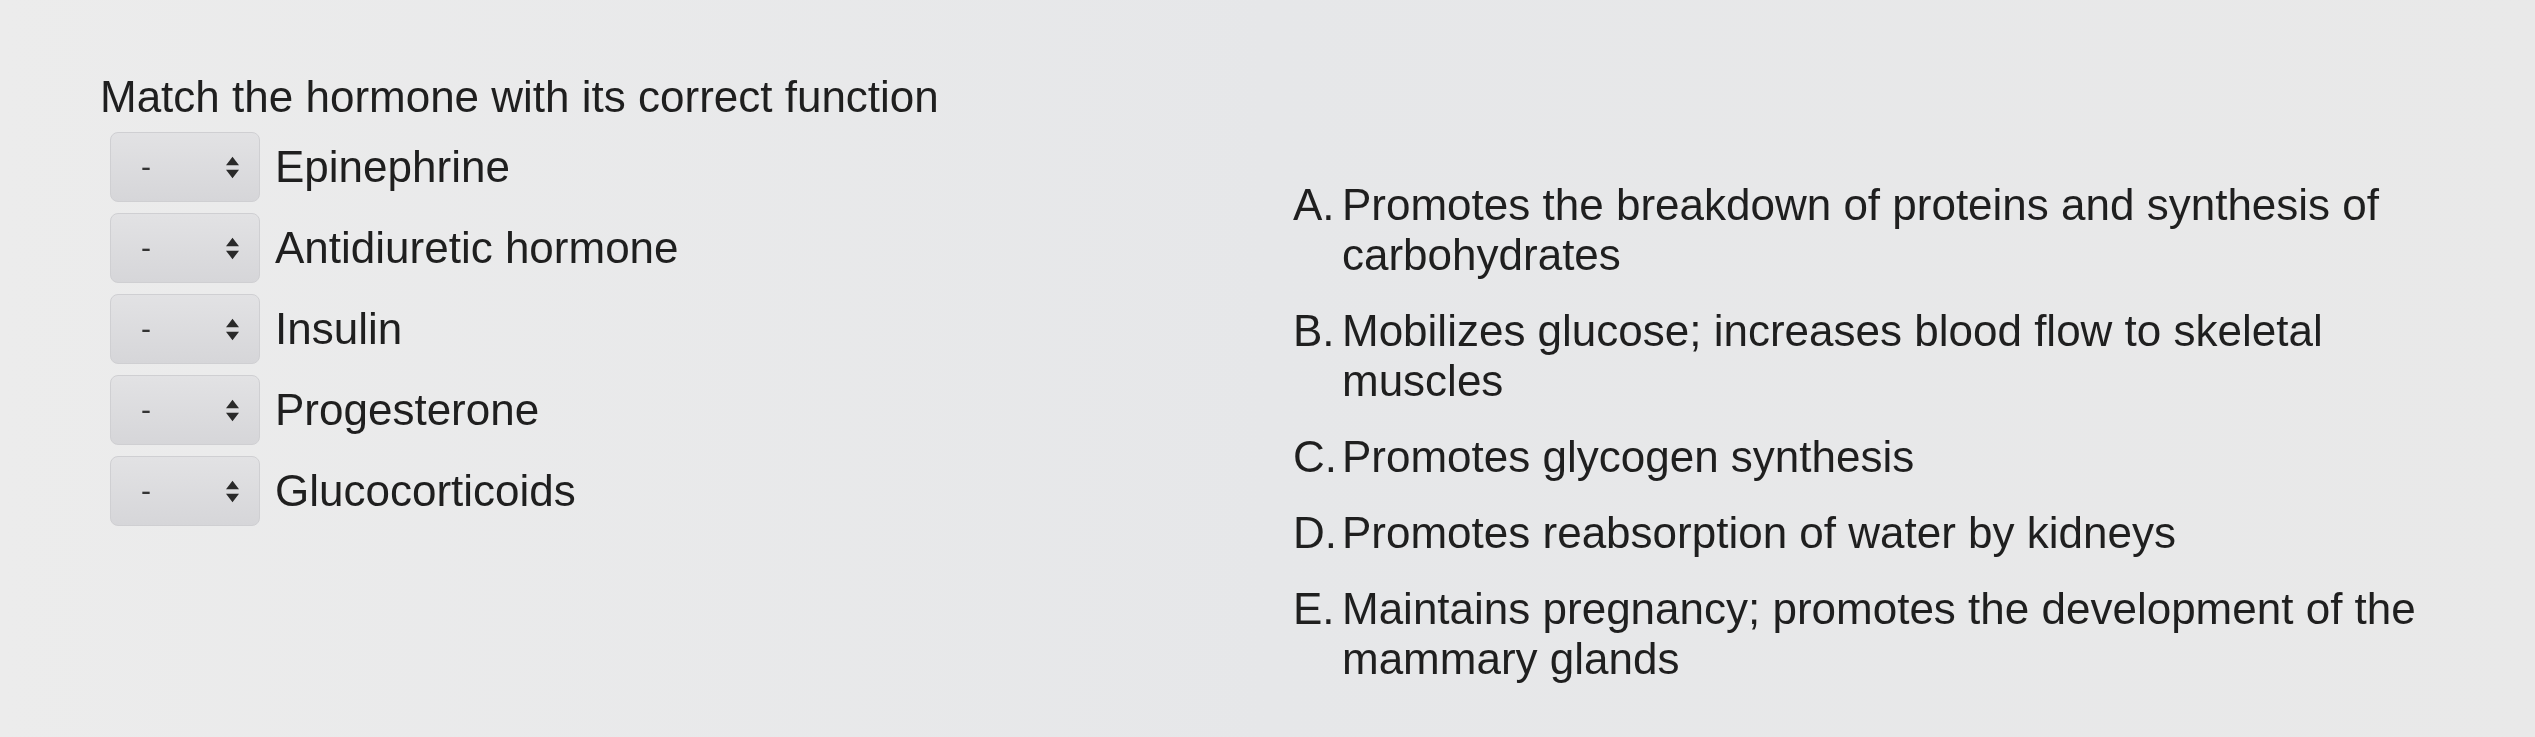 Image resolution: width=2535 pixels, height=737 pixels. I want to click on question-title: Match the hormone with its correct function, so click(519, 97).